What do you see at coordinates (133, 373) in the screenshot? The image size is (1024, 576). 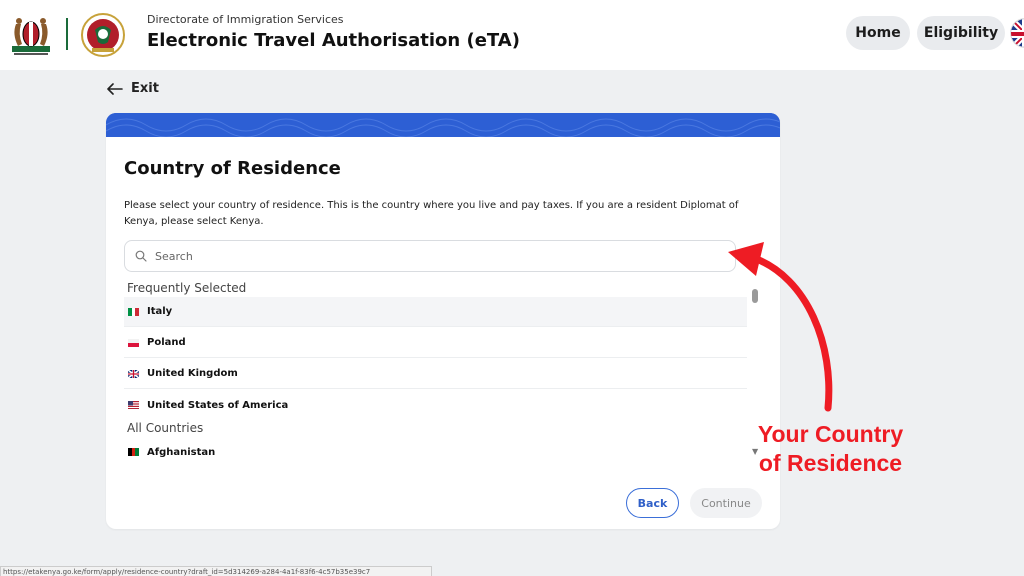 I see `uk-flag-icon` at bounding box center [133, 373].